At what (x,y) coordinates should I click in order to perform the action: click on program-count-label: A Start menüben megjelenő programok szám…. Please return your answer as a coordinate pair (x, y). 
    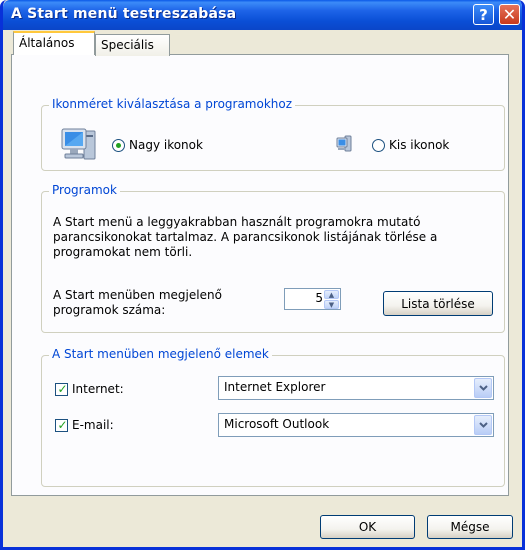
    Looking at the image, I should click on (137, 303).